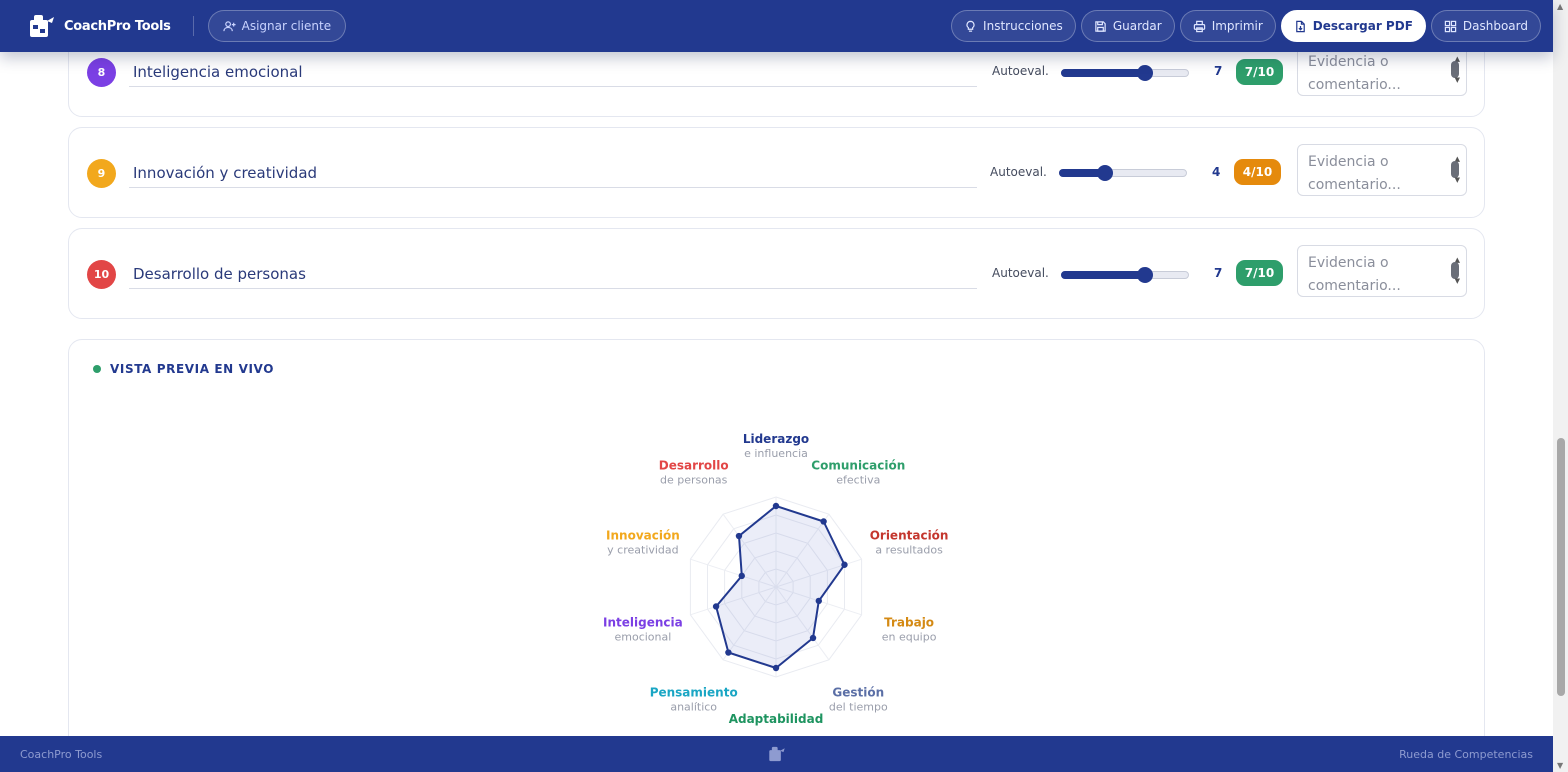  I want to click on instructions-label: Instrucciones, so click(1023, 26).